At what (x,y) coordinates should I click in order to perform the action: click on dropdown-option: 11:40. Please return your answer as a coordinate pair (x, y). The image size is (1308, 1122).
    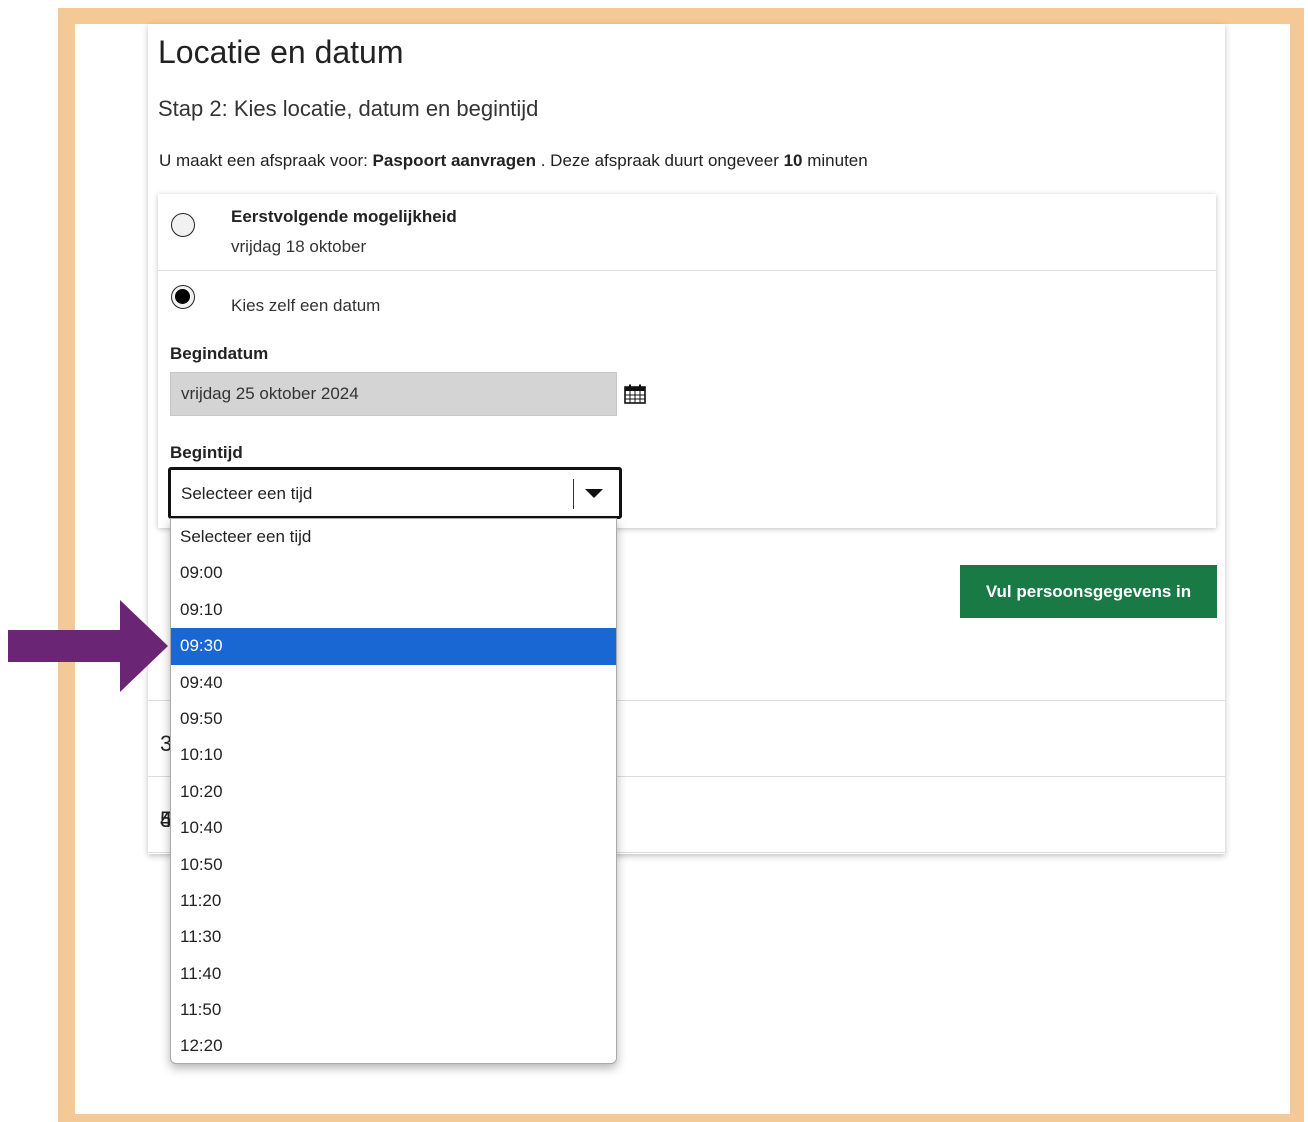
    Looking at the image, I should click on (393, 974).